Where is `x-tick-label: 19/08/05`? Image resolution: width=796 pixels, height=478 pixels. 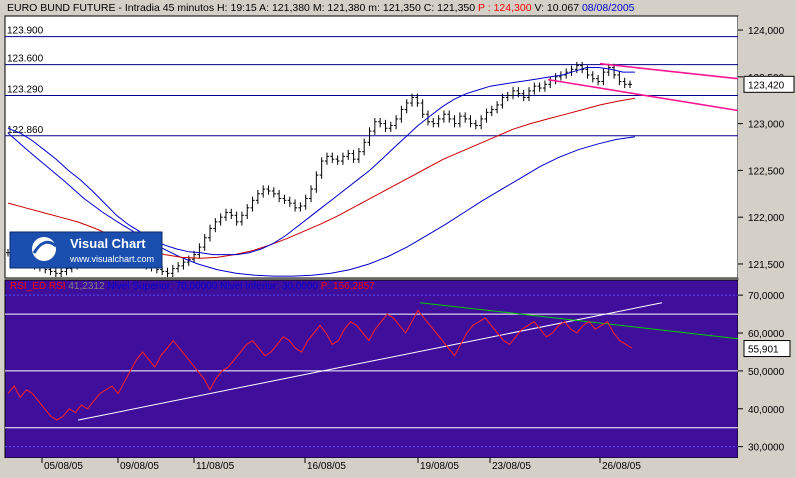
x-tick-label: 19/08/05 is located at coordinates (439, 466).